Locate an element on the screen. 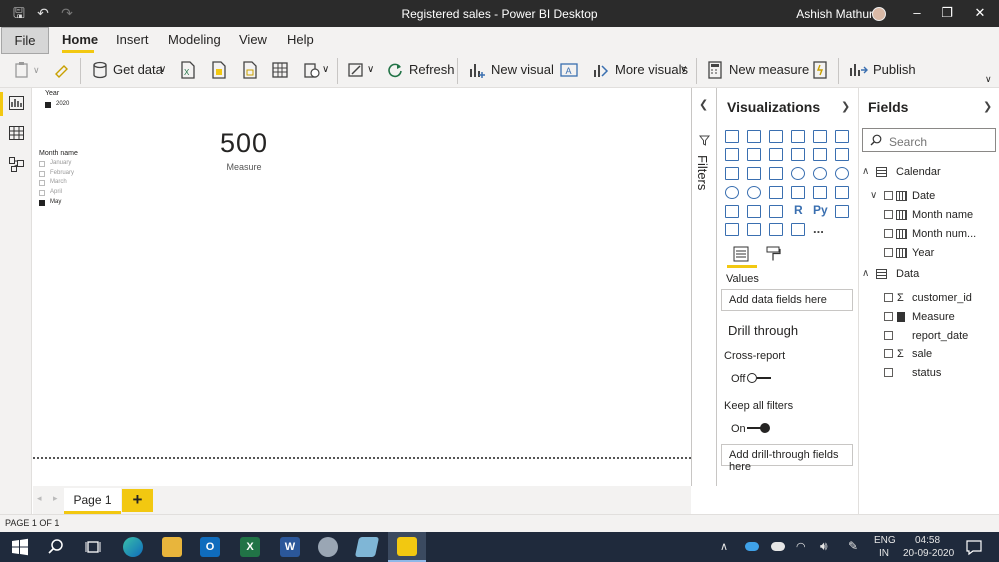 The height and width of the screenshot is (562, 999). collapse-icon: ∧ is located at coordinates (865, 171).